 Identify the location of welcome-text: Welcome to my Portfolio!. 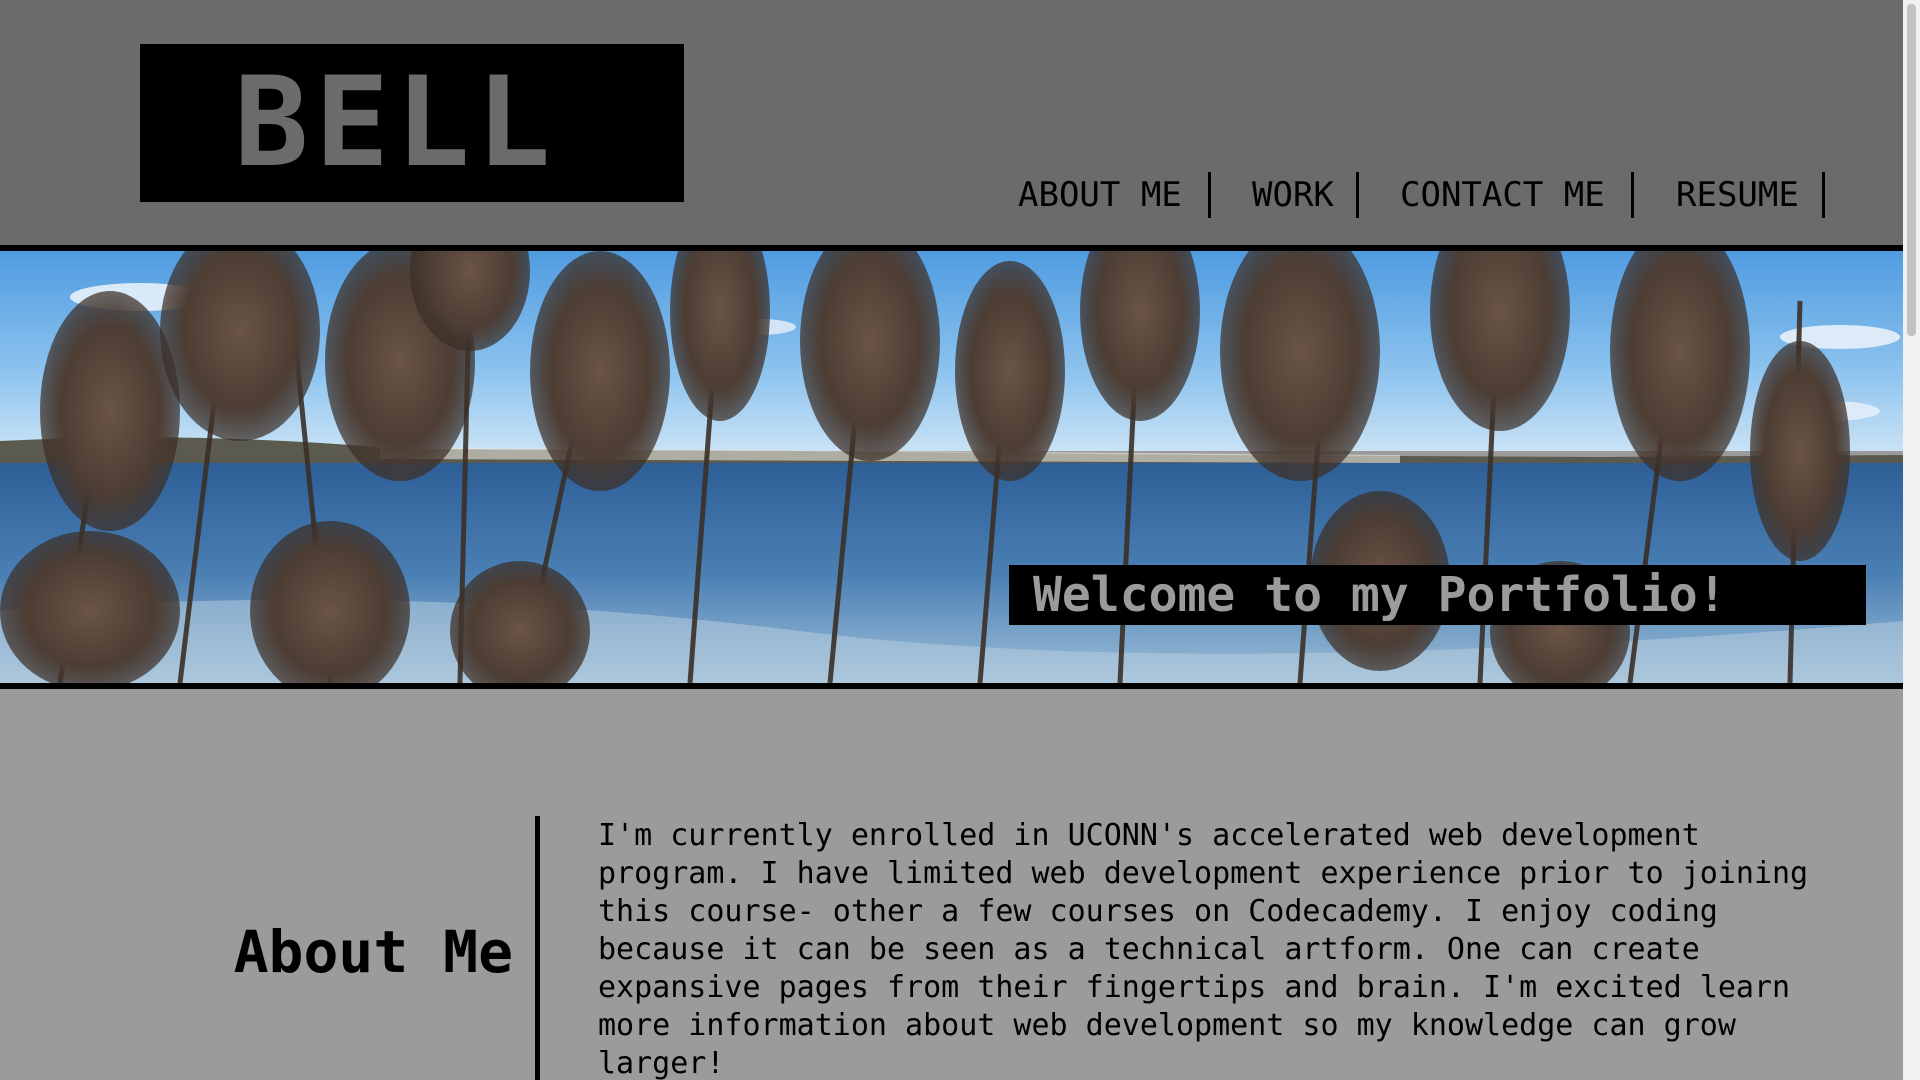
(1380, 595).